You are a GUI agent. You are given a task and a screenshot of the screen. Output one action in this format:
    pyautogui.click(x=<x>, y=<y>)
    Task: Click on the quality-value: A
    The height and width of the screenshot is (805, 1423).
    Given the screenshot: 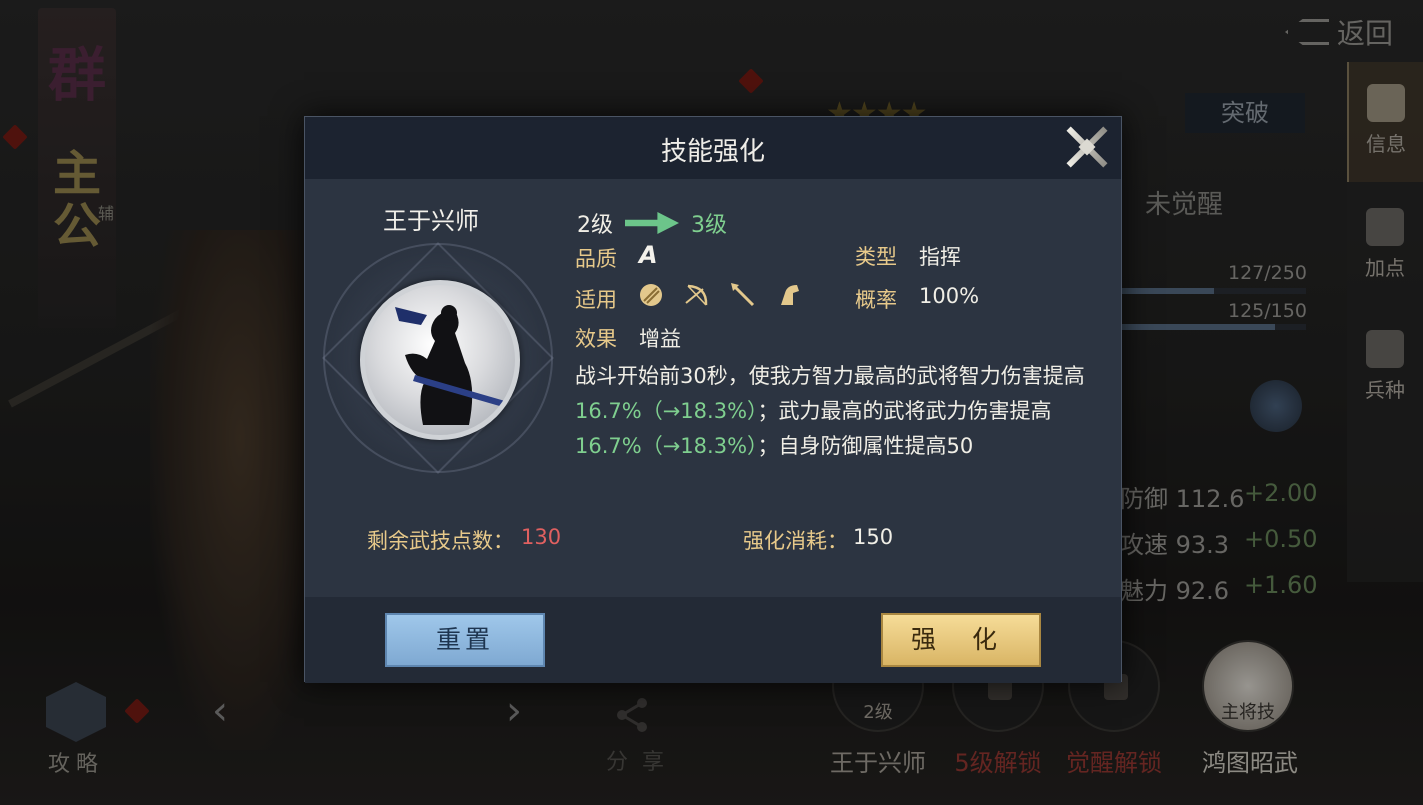 What is the action you would take?
    pyautogui.click(x=648, y=255)
    